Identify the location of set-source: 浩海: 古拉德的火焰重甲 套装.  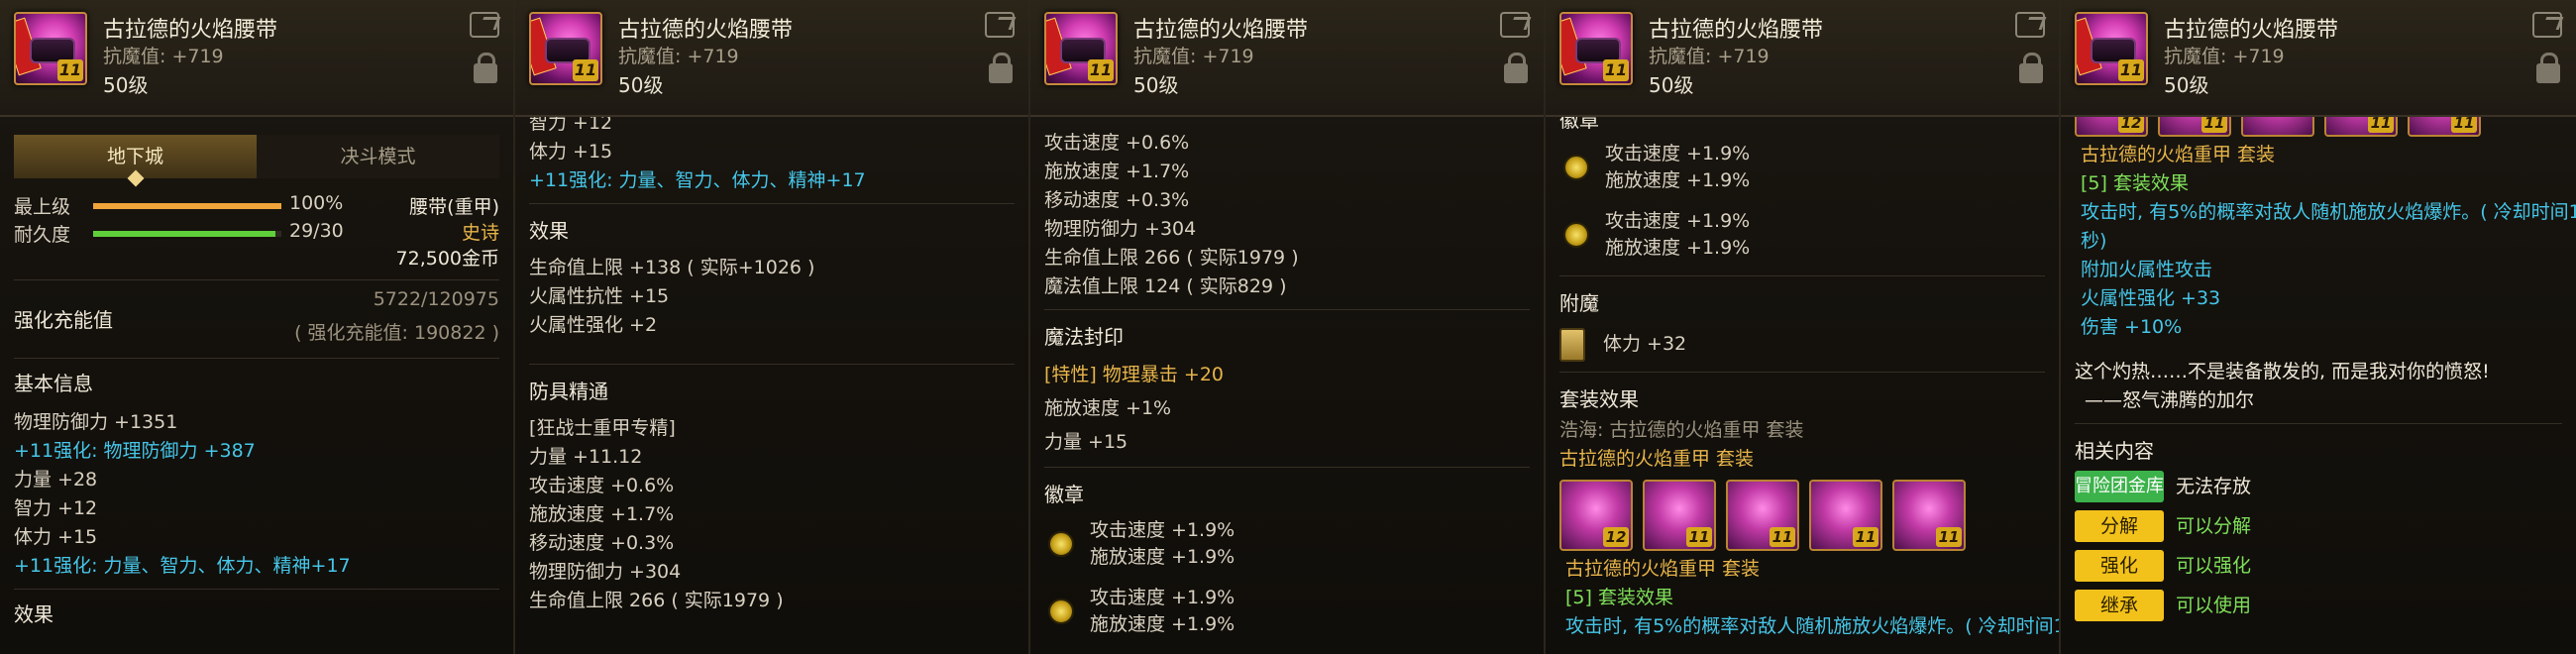
(1682, 430).